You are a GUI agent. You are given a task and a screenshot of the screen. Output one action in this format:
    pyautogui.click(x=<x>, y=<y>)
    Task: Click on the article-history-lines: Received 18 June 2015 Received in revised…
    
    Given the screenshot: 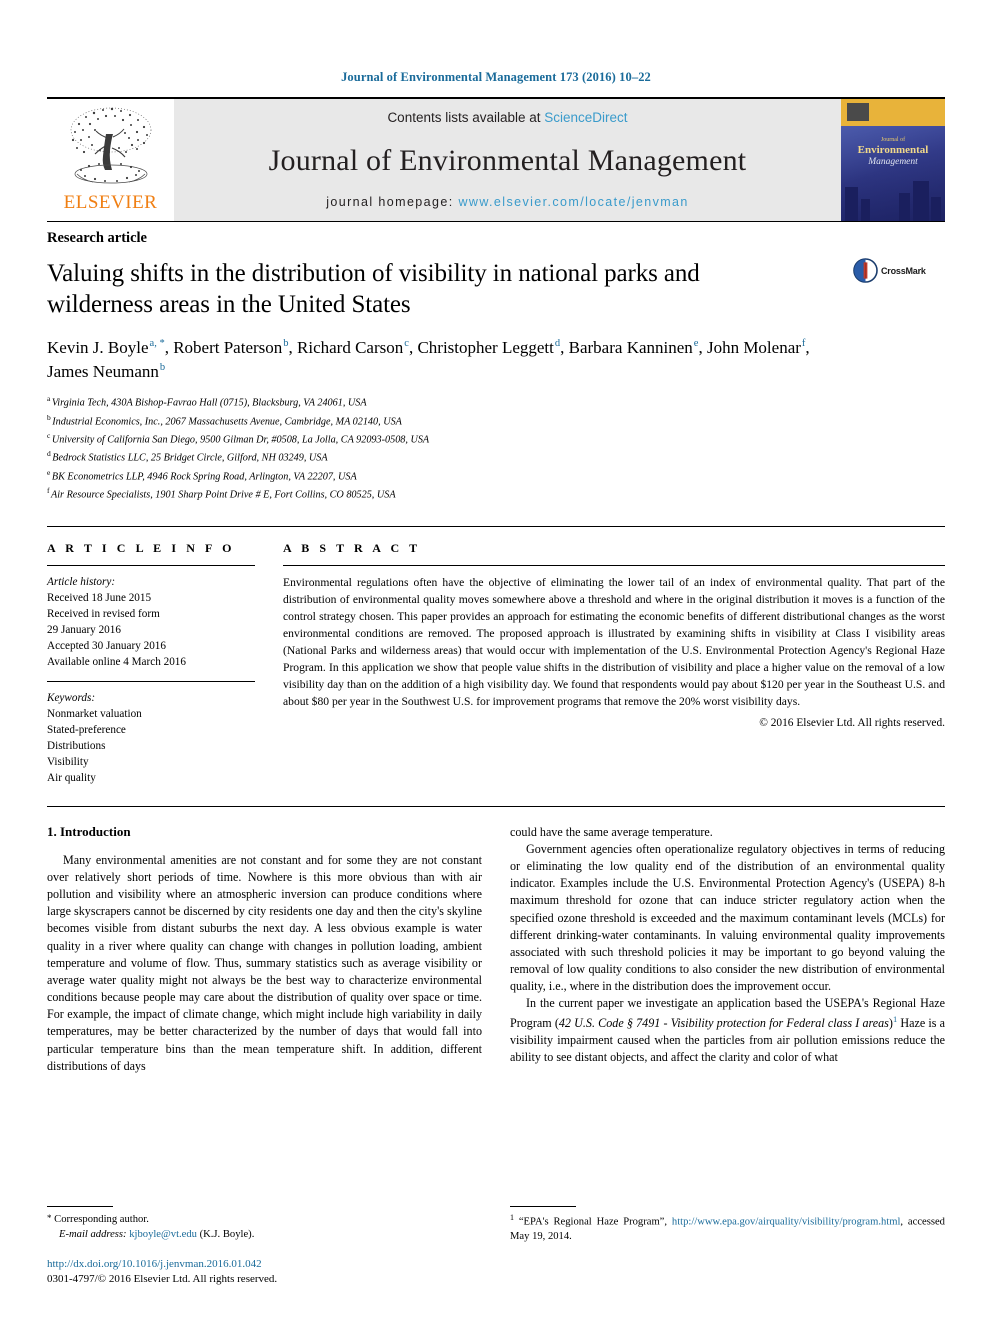 What is the action you would take?
    pyautogui.click(x=151, y=630)
    